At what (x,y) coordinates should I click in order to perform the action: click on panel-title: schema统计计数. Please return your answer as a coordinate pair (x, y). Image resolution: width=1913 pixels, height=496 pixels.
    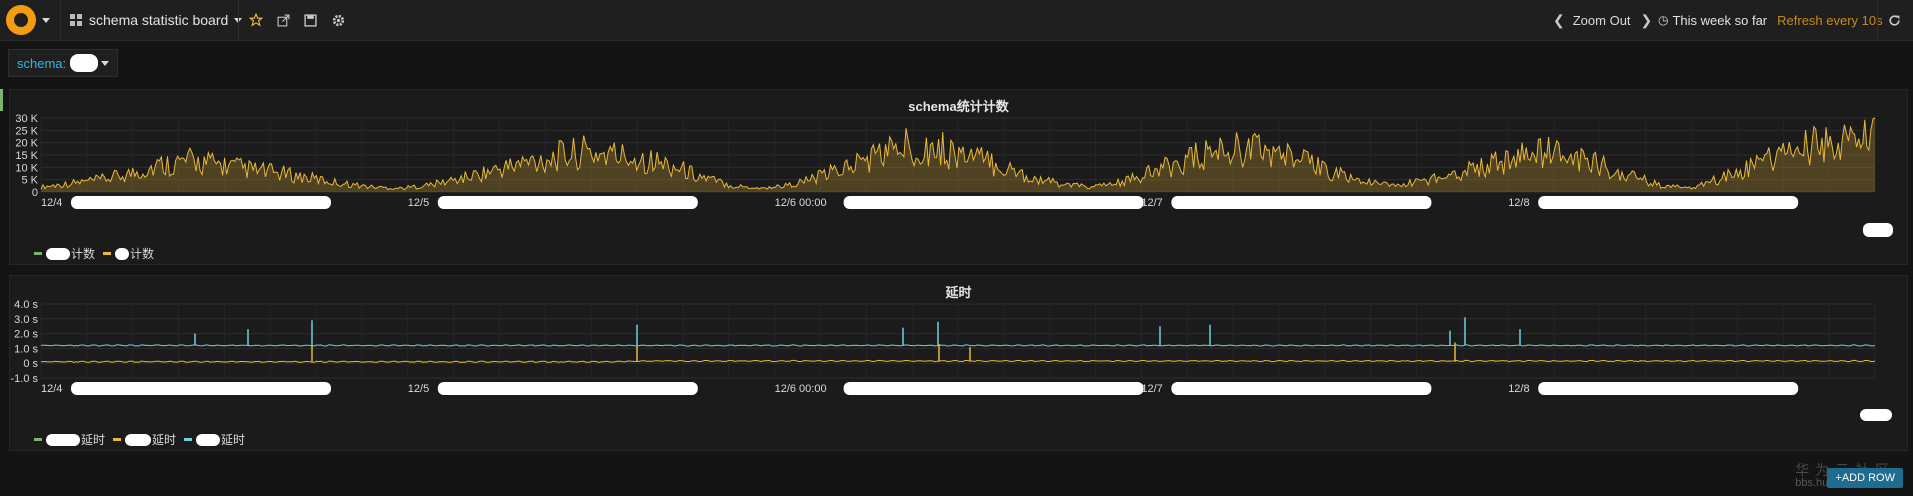
    Looking at the image, I should click on (958, 105).